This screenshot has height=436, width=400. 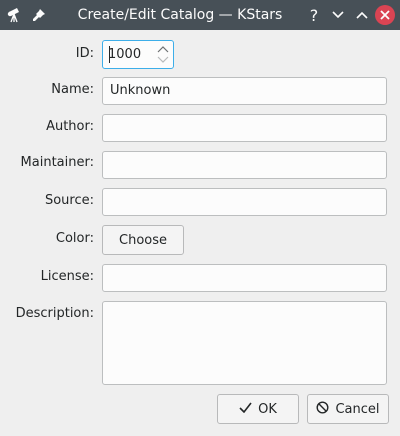 What do you see at coordinates (322, 409) in the screenshot?
I see `cancel-icon` at bounding box center [322, 409].